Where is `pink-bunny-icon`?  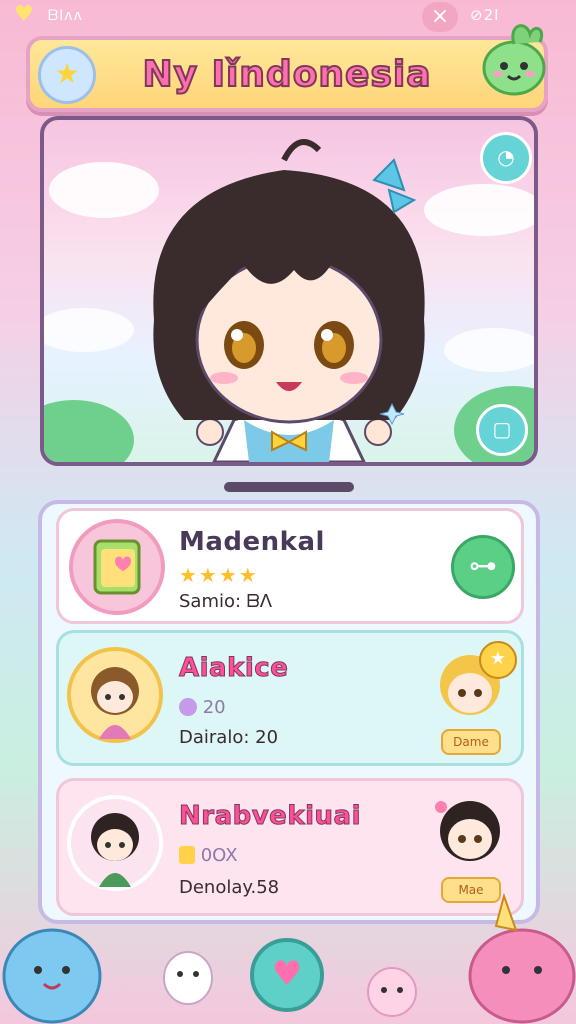
pink-bunny-icon is located at coordinates (392, 992).